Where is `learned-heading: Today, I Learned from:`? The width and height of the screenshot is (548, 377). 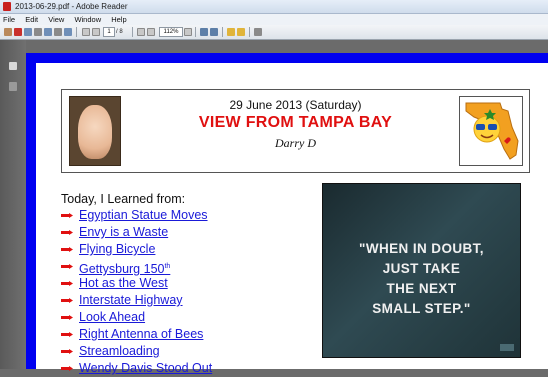
learned-heading: Today, I Learned from: is located at coordinates (123, 199).